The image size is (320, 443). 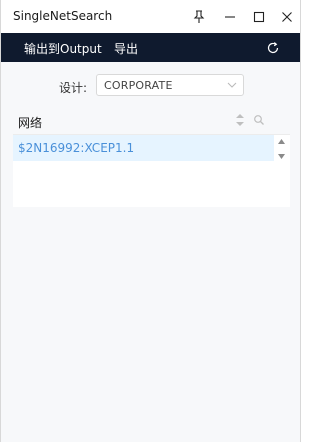 I want to click on search-icon, so click(x=259, y=120).